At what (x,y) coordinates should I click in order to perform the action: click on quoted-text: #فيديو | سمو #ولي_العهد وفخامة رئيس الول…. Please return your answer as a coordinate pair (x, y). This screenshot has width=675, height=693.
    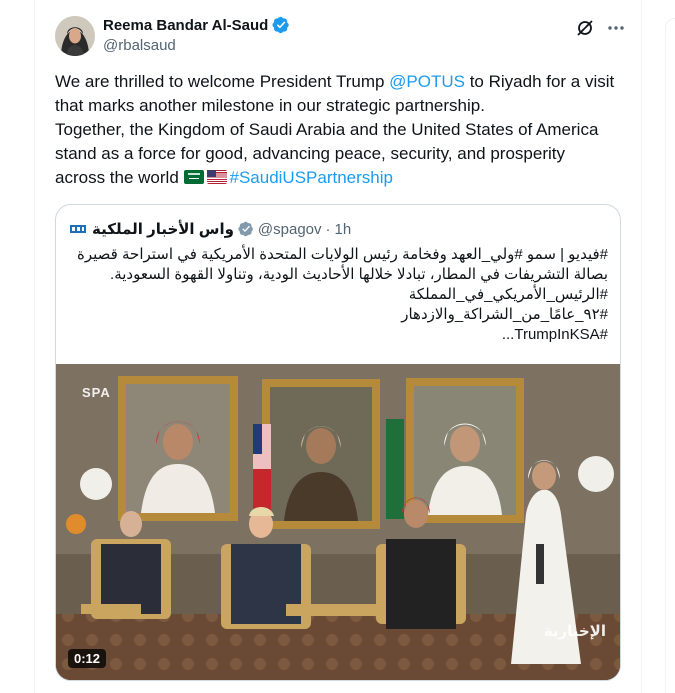
    Looking at the image, I should click on (338, 295).